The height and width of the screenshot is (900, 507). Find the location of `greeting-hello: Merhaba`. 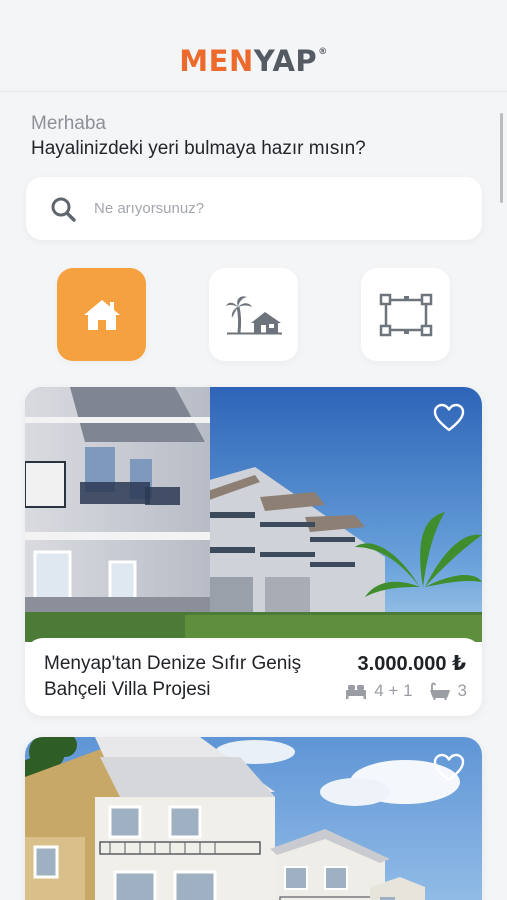

greeting-hello: Merhaba is located at coordinates (68, 123).